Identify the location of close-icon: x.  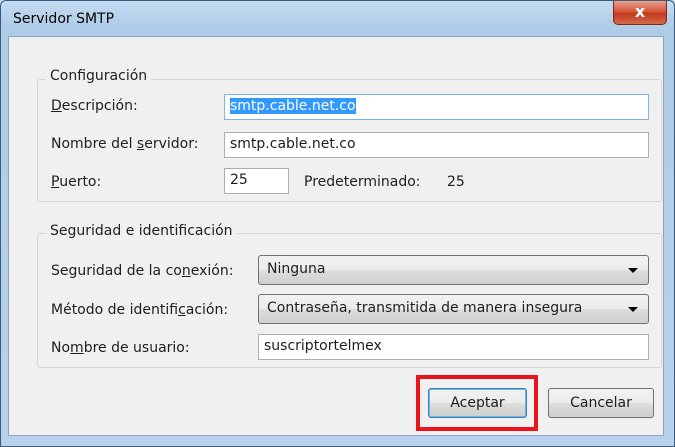
(640, 11).